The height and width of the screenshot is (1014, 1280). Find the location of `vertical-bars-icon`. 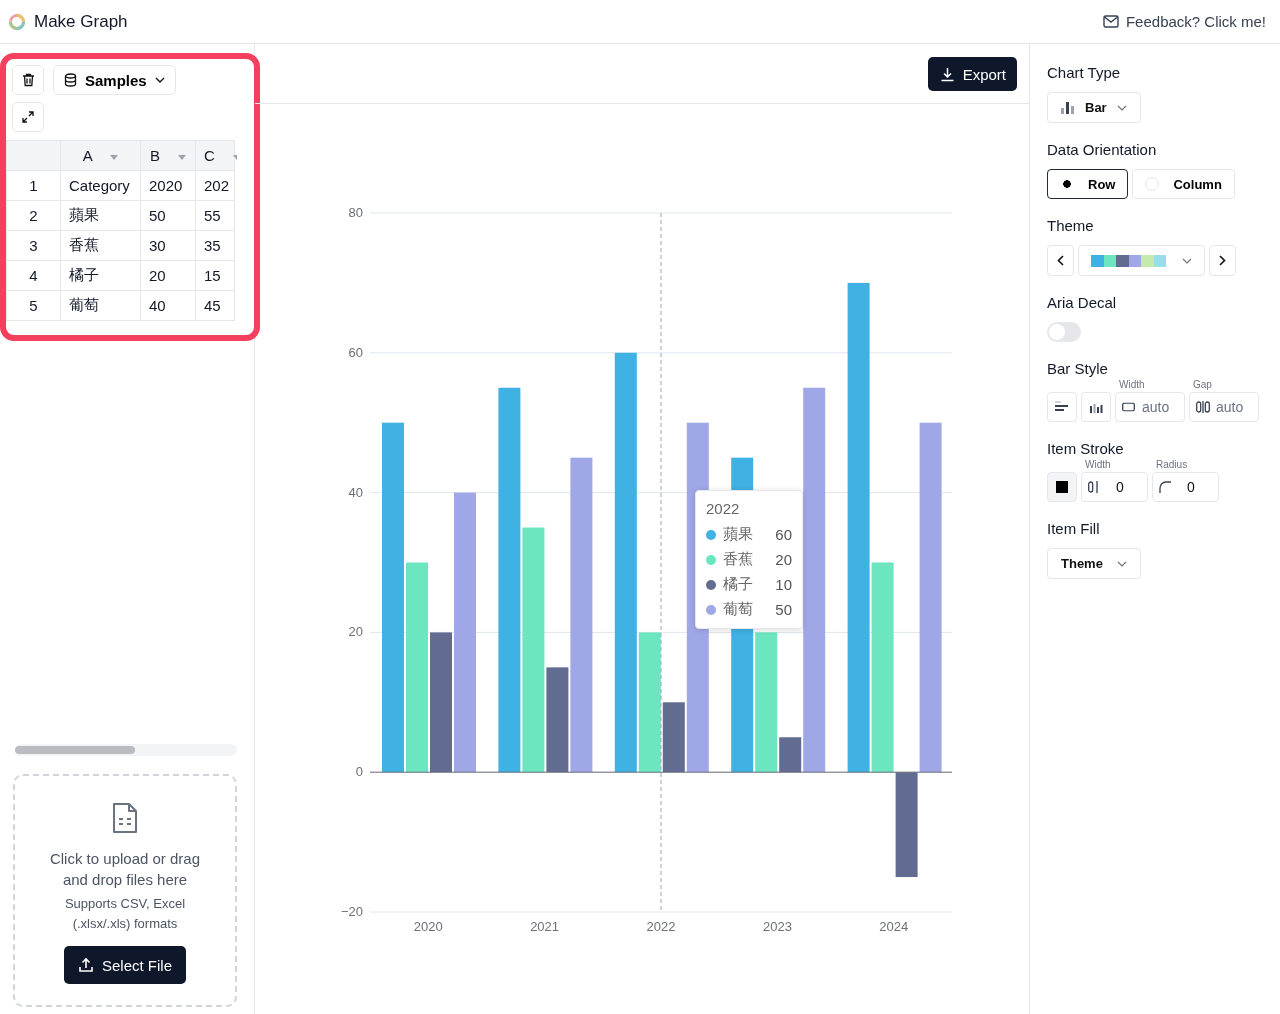

vertical-bars-icon is located at coordinates (1096, 407).